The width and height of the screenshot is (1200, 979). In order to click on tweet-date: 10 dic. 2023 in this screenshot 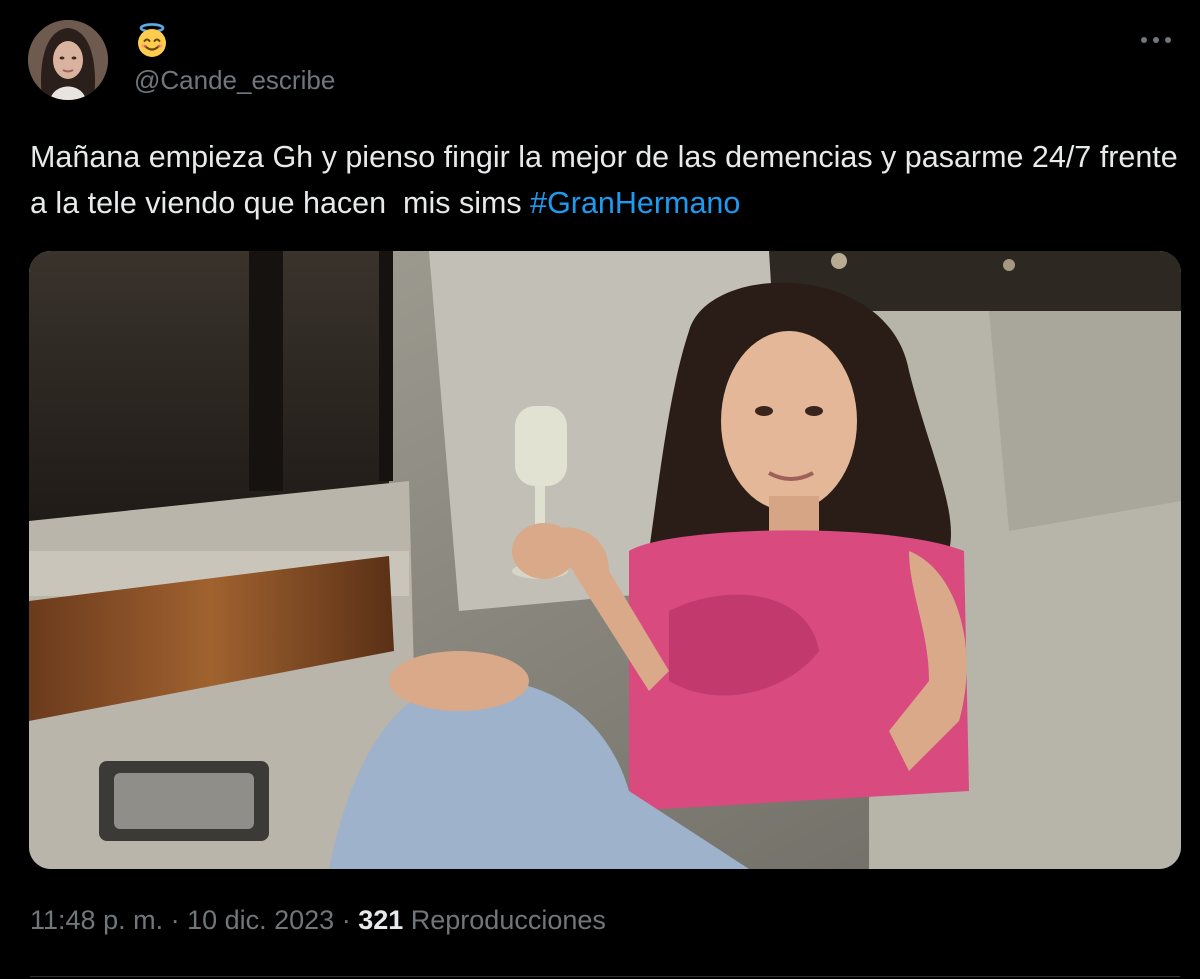, I will do `click(260, 920)`.